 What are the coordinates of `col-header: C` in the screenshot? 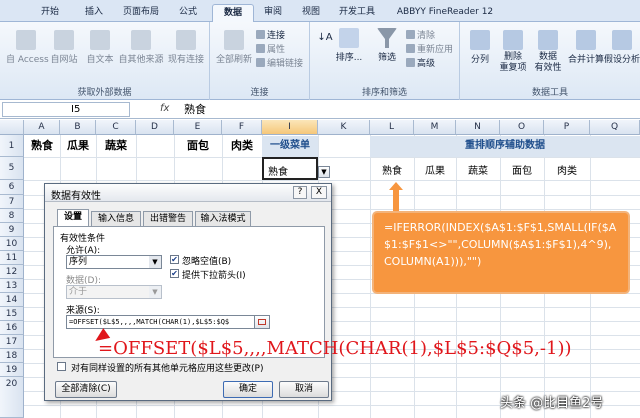 It's located at (116, 127).